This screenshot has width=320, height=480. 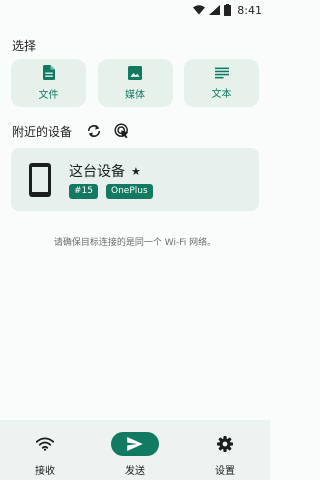 What do you see at coordinates (221, 83) in the screenshot?
I see `select-text-button: 文本` at bounding box center [221, 83].